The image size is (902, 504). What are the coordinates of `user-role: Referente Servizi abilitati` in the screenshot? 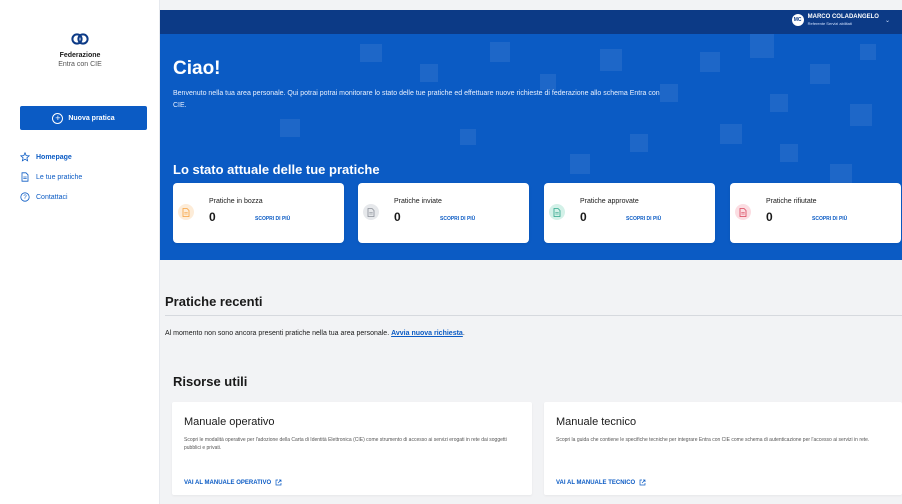 It's located at (829, 23).